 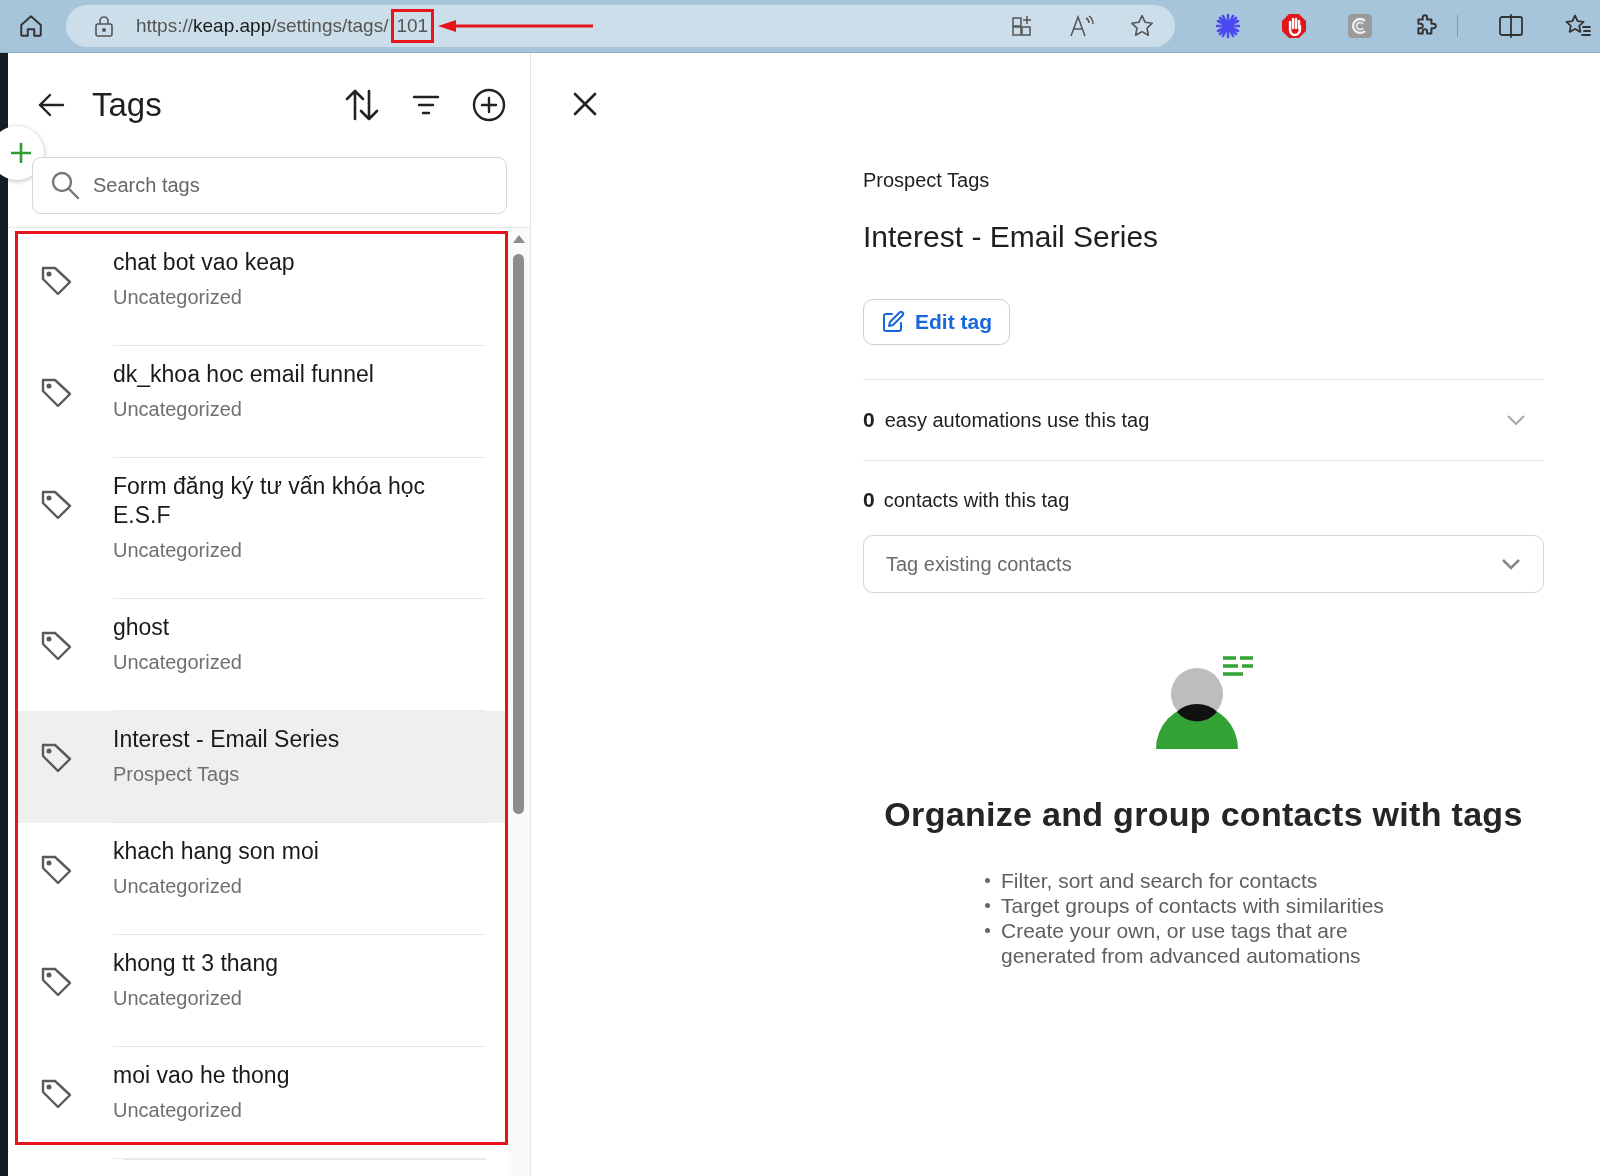 I want to click on automations-label: easy automations use this tag, so click(x=1017, y=420).